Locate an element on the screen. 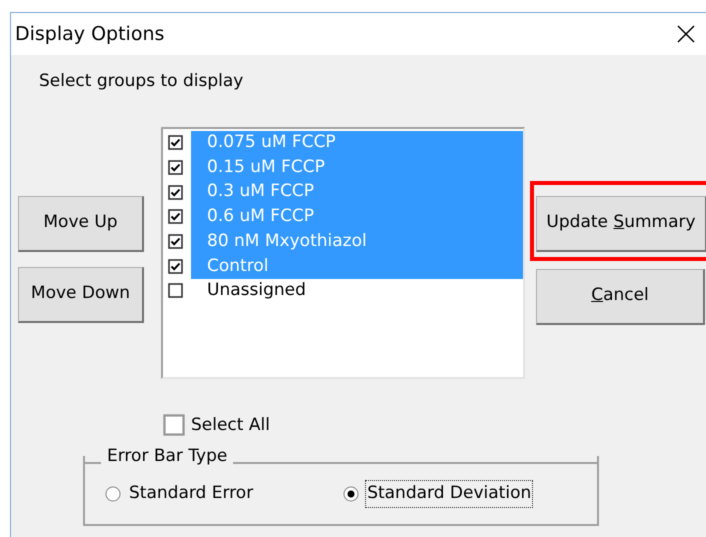 This screenshot has height=537, width=706. radio-label: Standard Deviation is located at coordinates (449, 494).